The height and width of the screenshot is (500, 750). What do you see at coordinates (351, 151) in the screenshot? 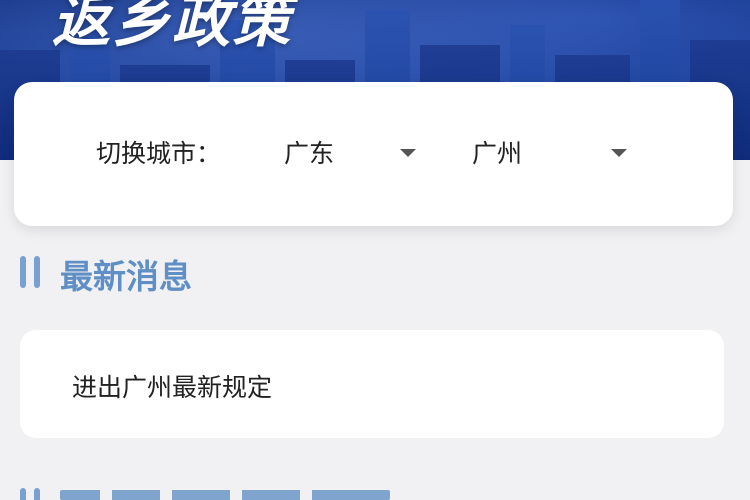
I see `province-dropdown: 广东` at bounding box center [351, 151].